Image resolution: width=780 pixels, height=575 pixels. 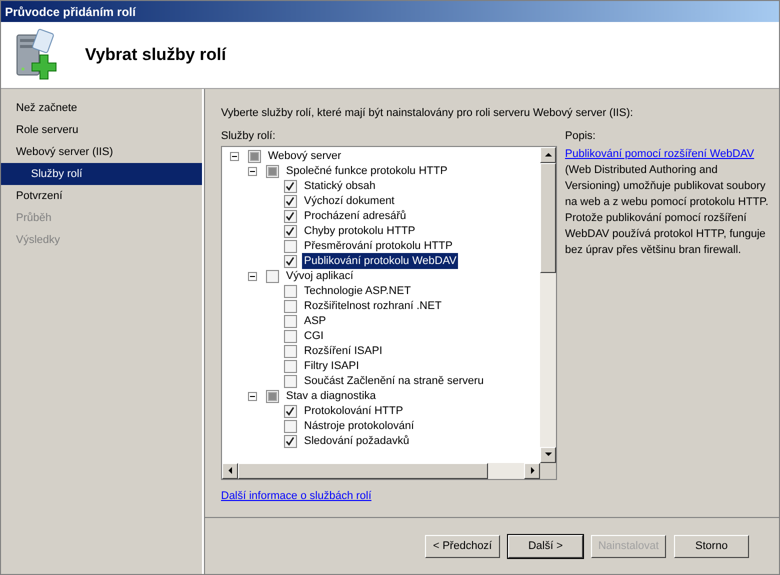 I want to click on scroll-left-button, so click(x=230, y=470).